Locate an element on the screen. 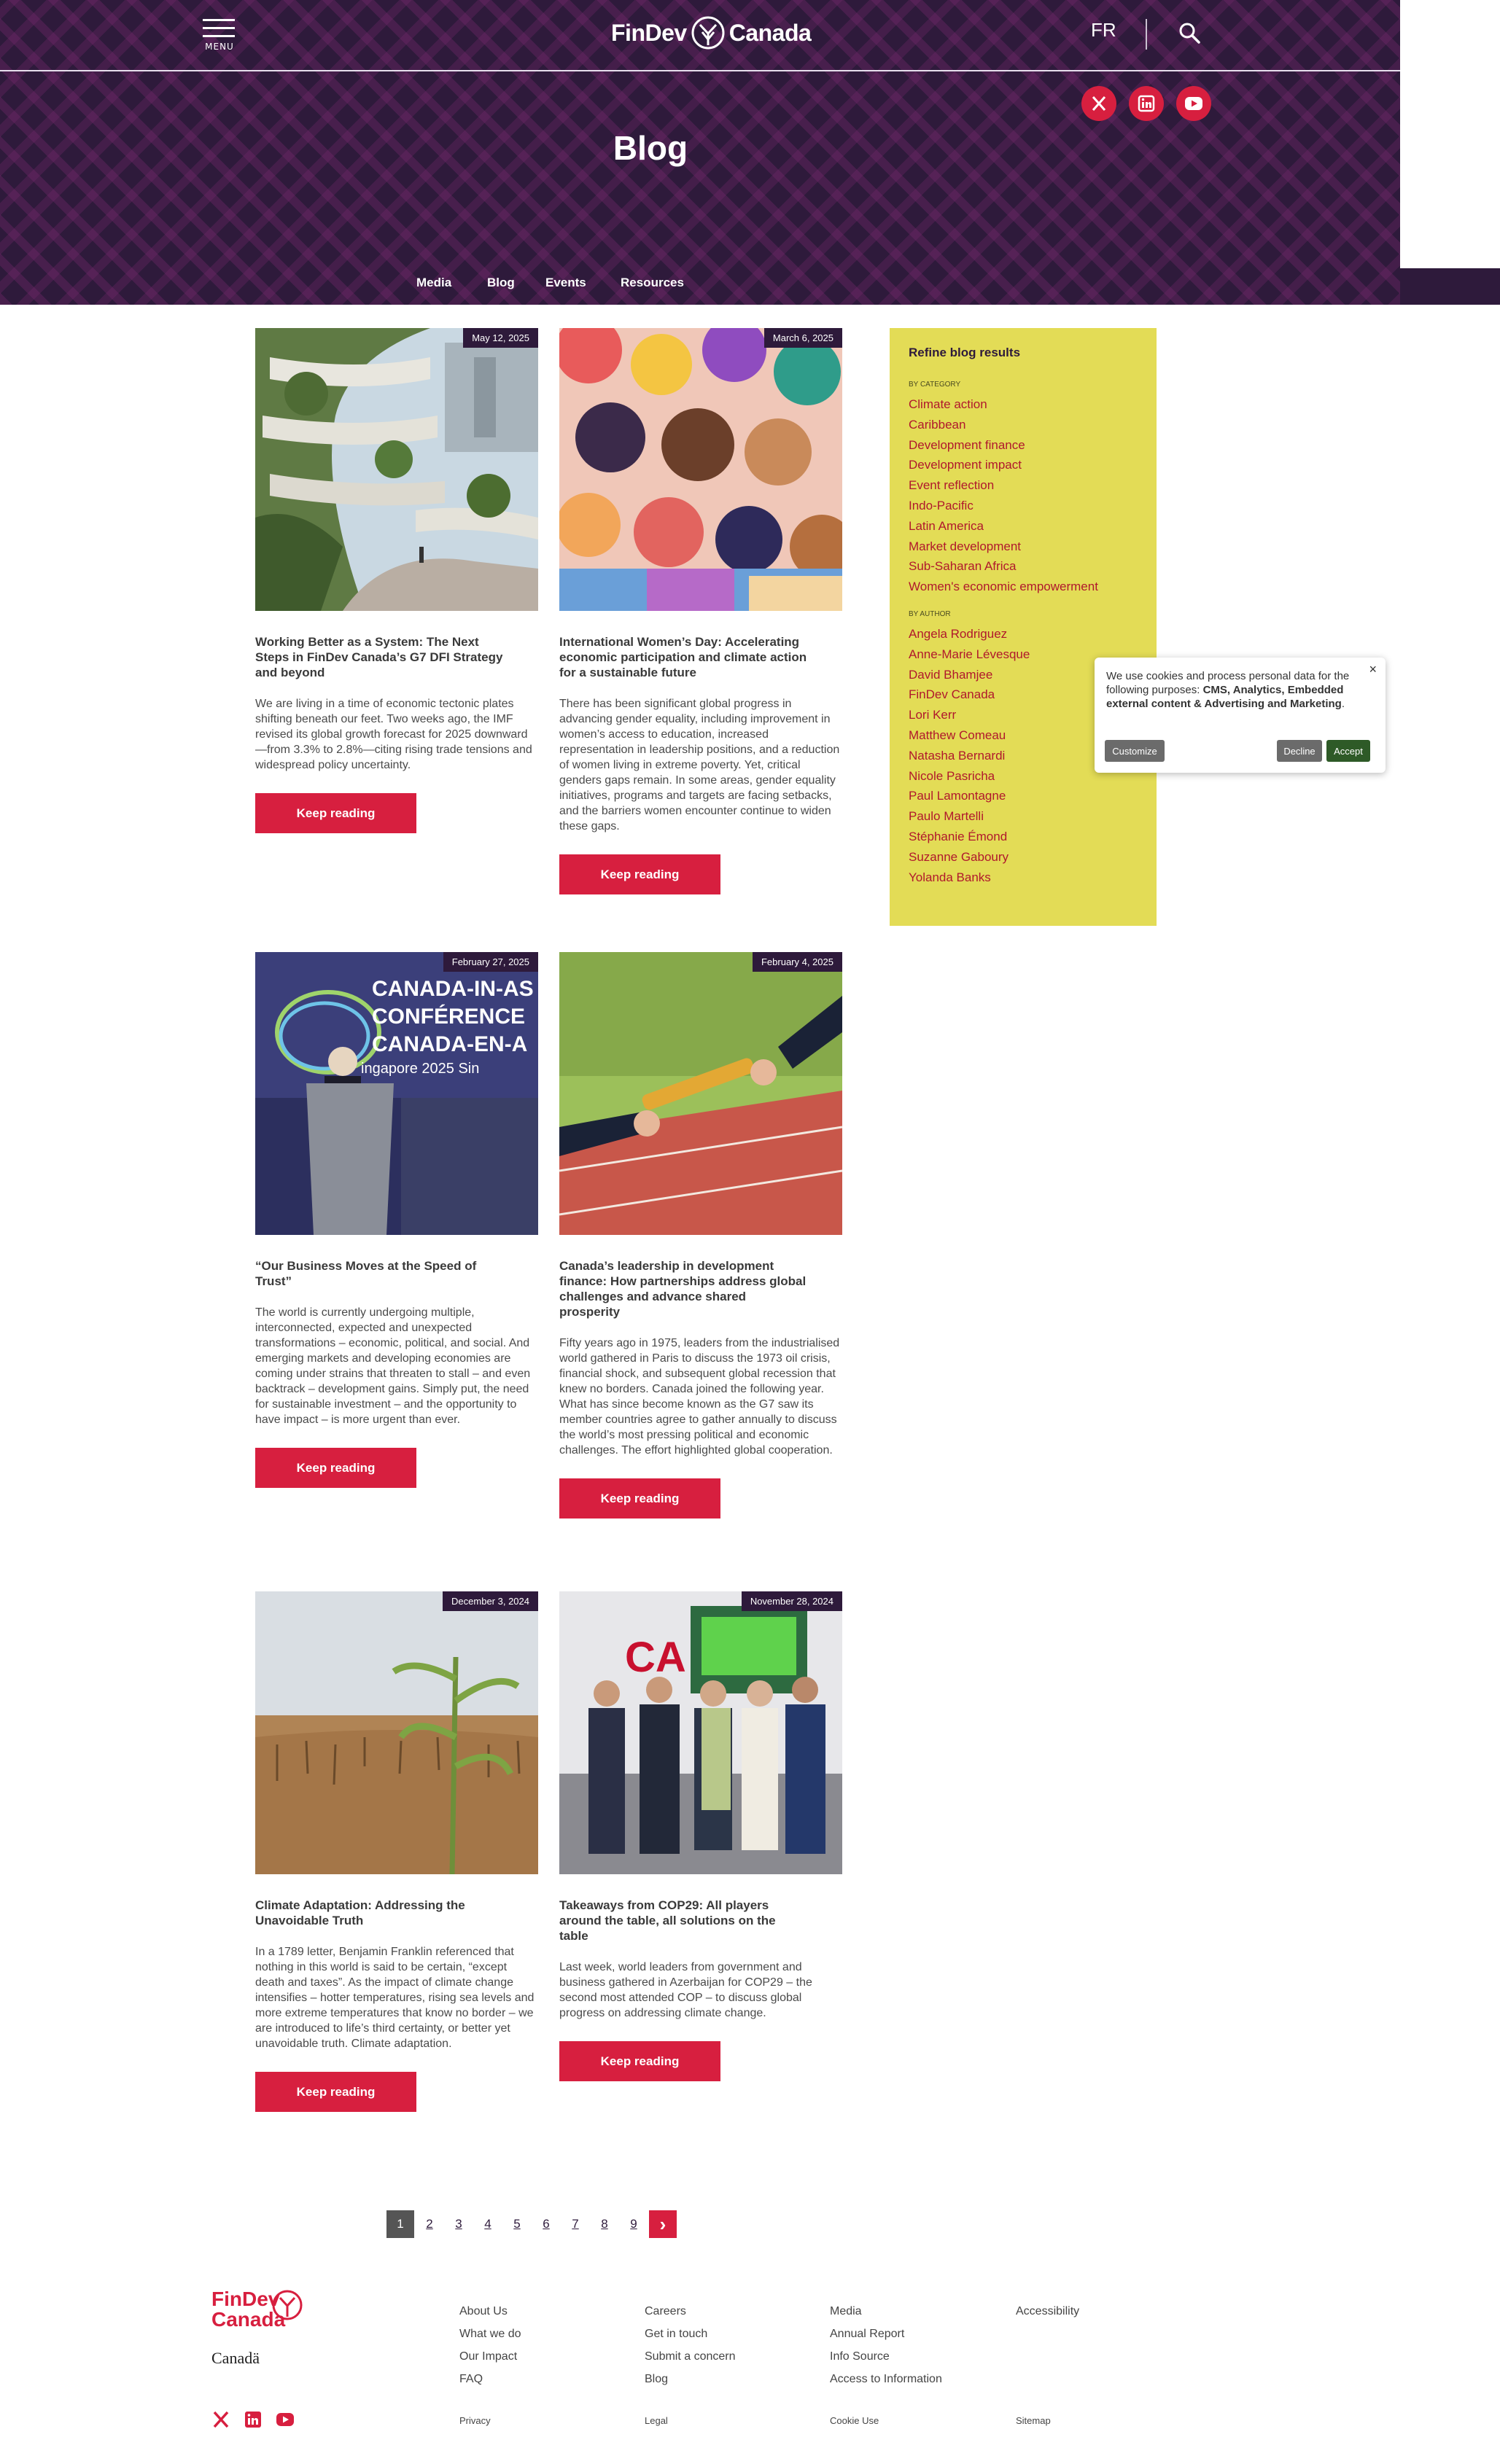 The image size is (1500, 2464). card-image: March 6, 2025 is located at coordinates (700, 469).